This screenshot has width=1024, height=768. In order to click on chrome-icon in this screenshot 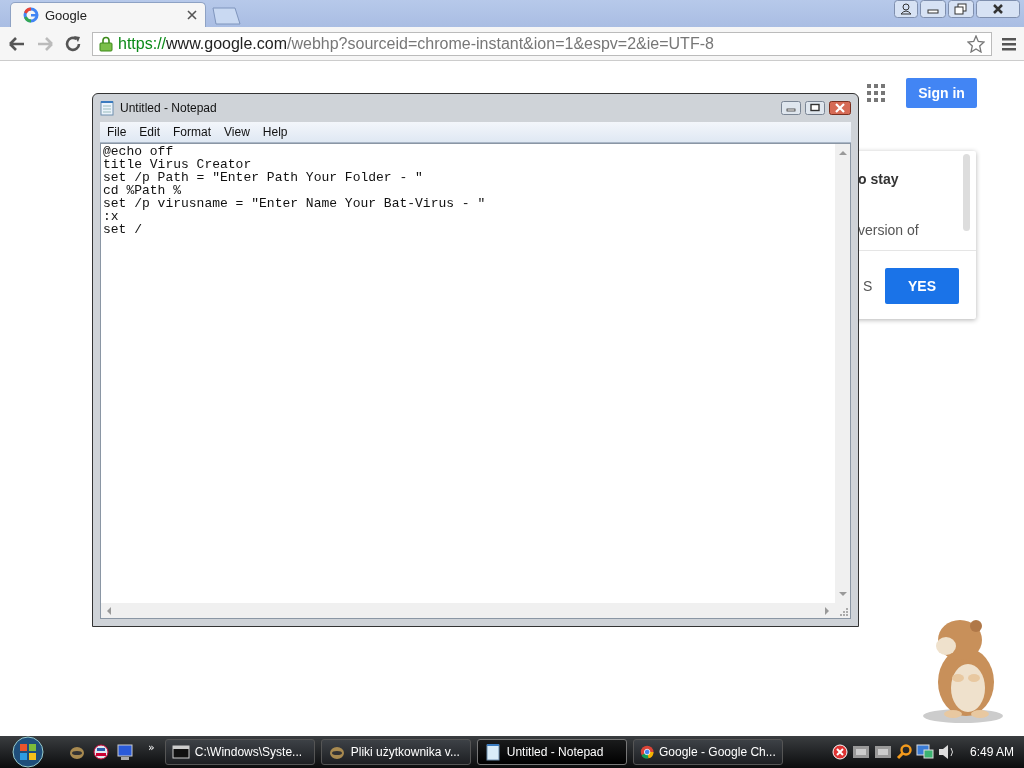, I will do `click(646, 752)`.